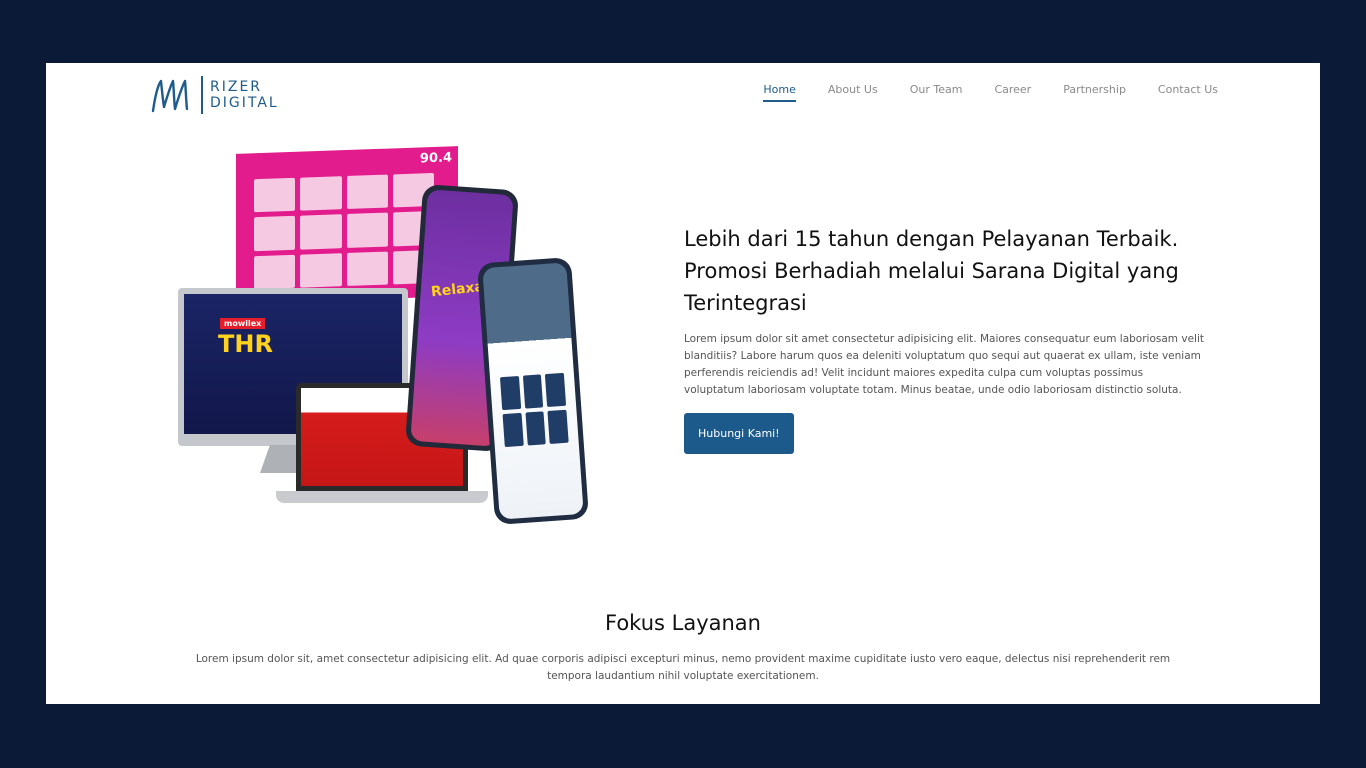 This screenshot has height=768, width=1366. What do you see at coordinates (202, 95) in the screenshot?
I see `logo-divider` at bounding box center [202, 95].